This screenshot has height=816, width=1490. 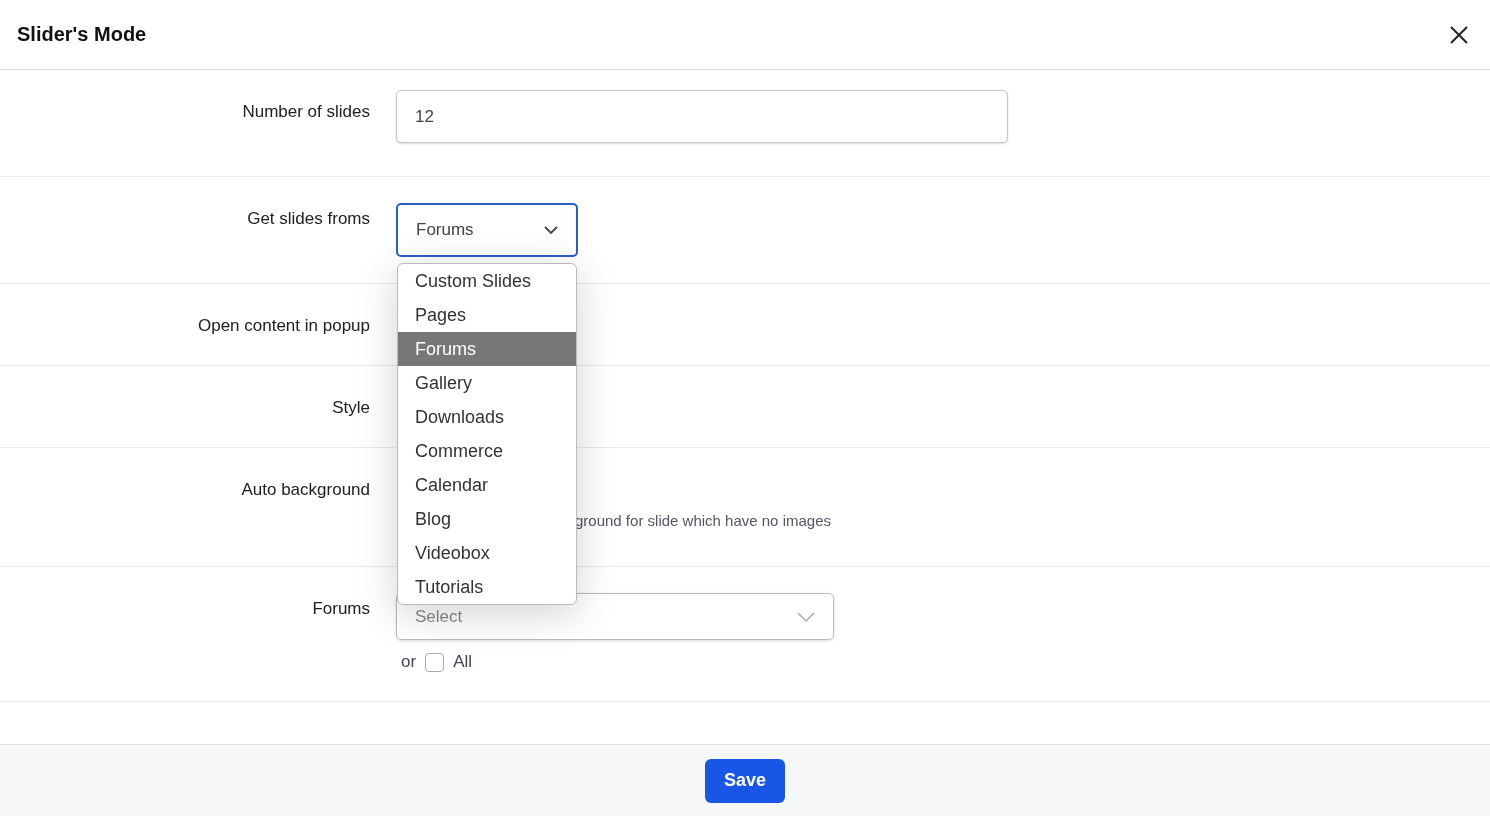 What do you see at coordinates (487, 485) in the screenshot?
I see `dropdown-option: Calendar` at bounding box center [487, 485].